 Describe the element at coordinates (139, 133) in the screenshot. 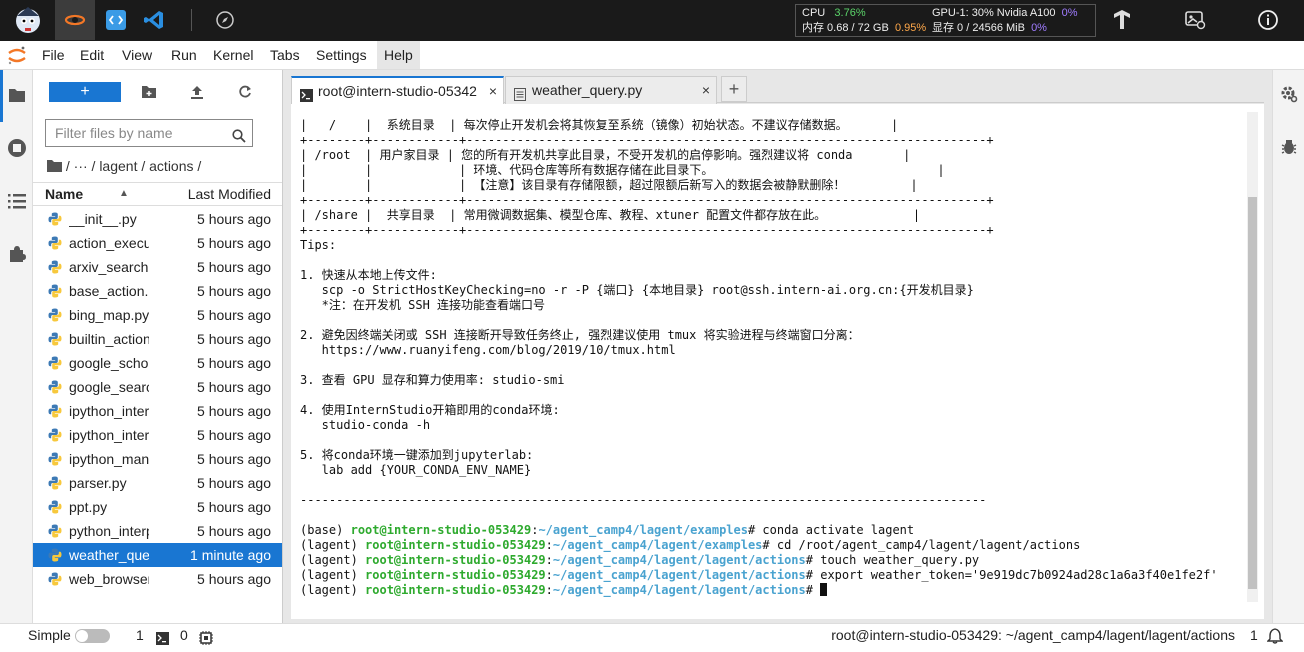

I see `file-filter-field` at that location.